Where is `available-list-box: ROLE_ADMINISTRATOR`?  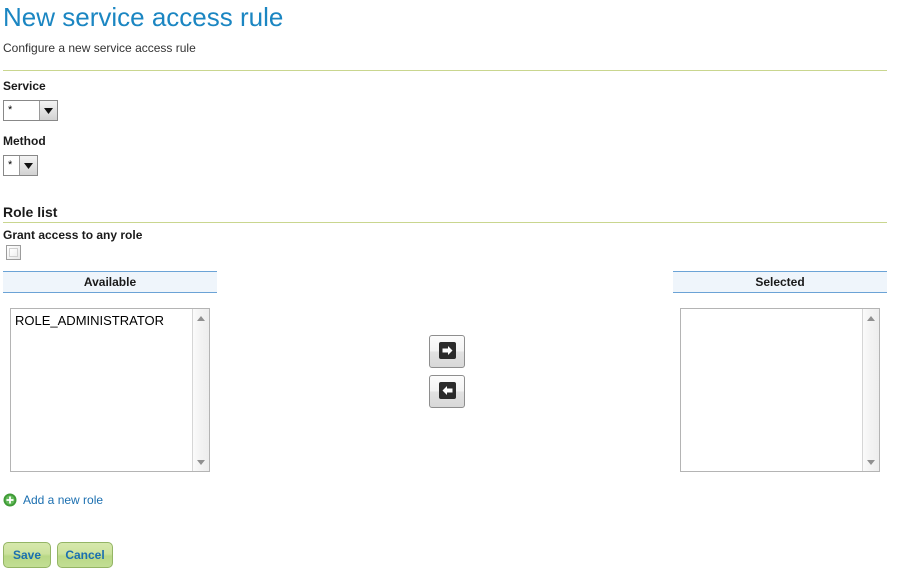 available-list-box: ROLE_ADMINISTRATOR is located at coordinates (110, 390).